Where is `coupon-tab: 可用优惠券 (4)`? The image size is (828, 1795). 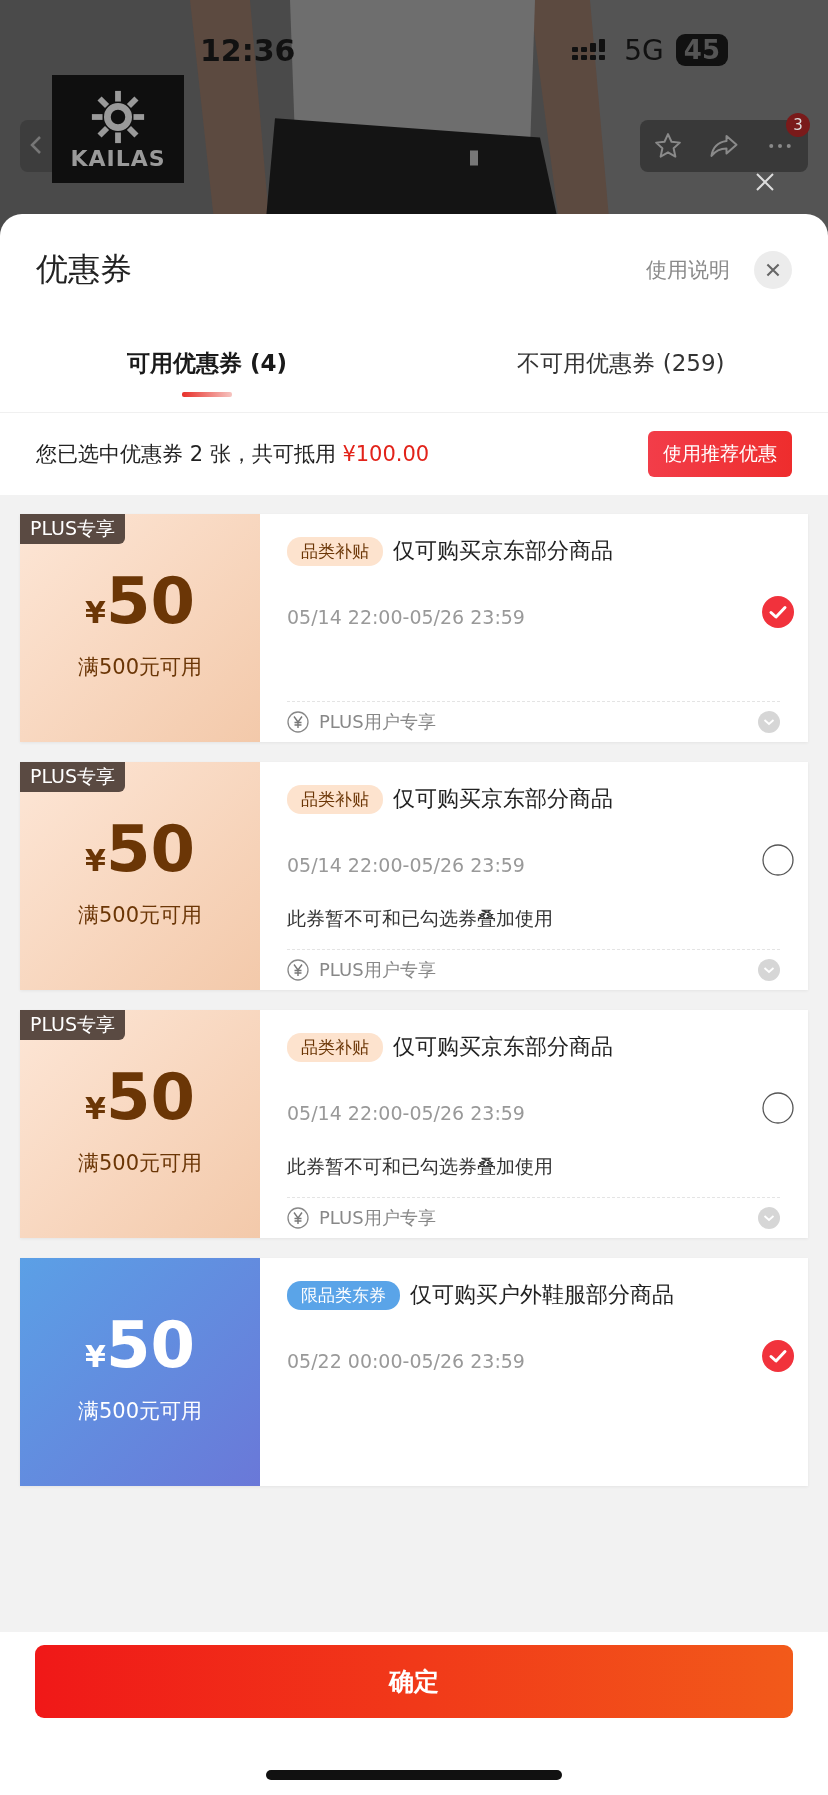 coupon-tab: 可用优惠券 (4) is located at coordinates (206, 363).